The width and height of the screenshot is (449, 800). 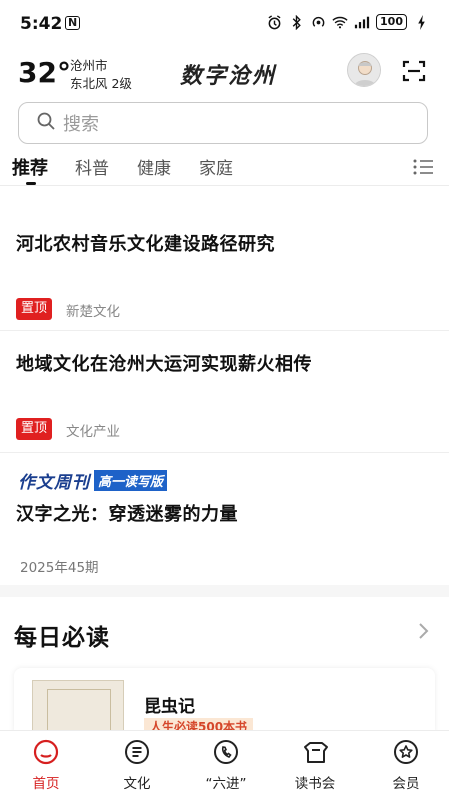 I want to click on nav-culture: 文化, so click(x=137, y=765).